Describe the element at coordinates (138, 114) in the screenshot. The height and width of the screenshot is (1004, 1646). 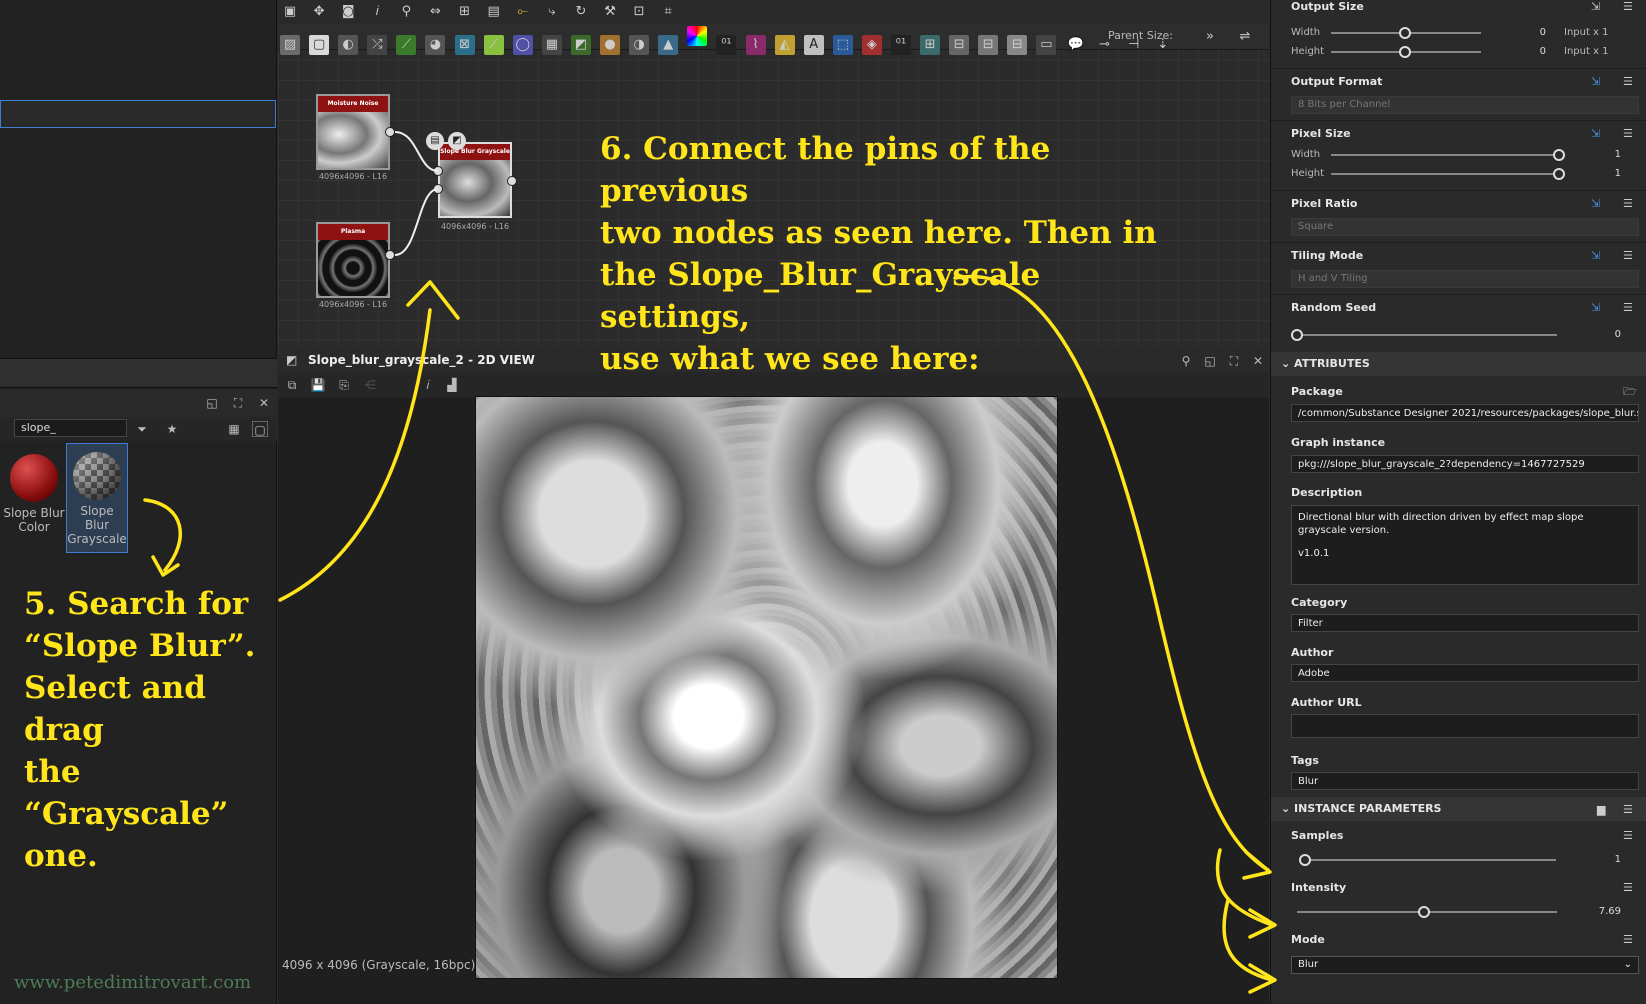
I see `left-top-input-bar` at that location.